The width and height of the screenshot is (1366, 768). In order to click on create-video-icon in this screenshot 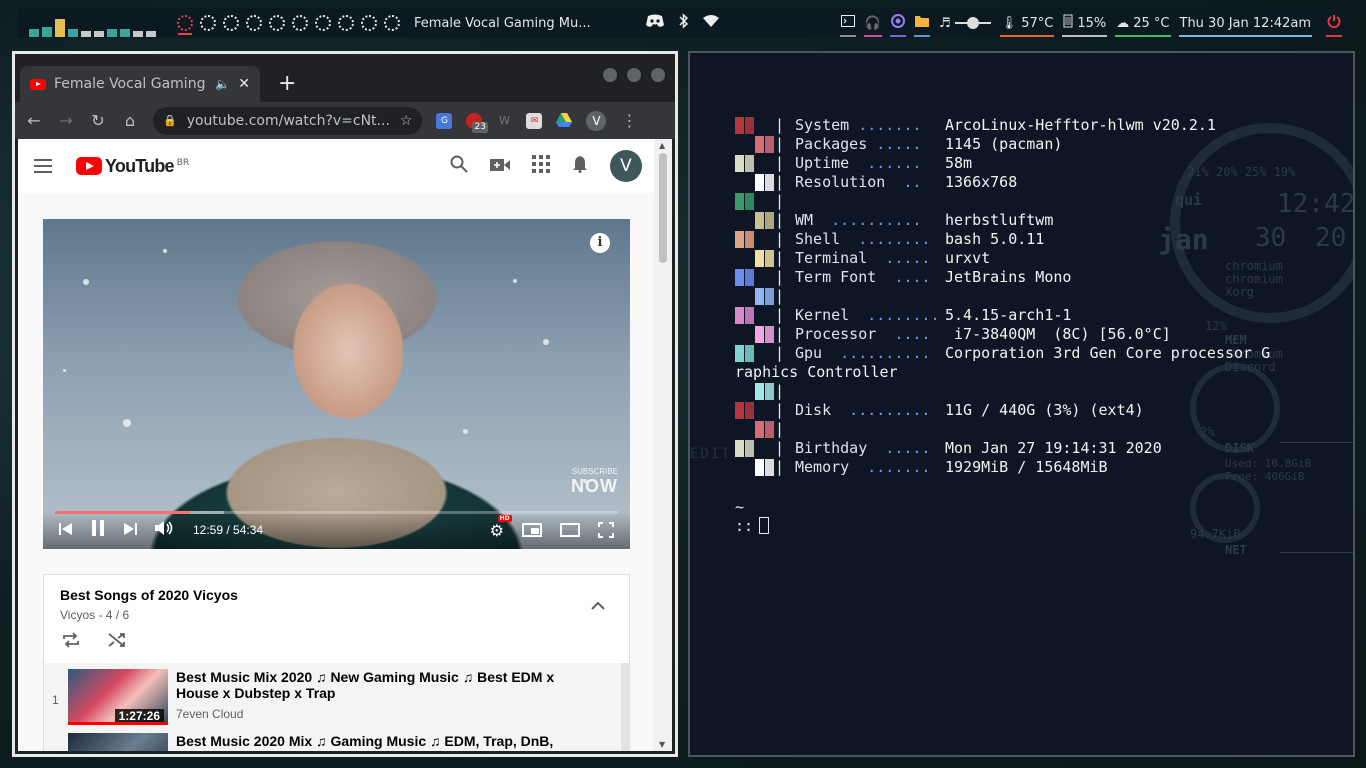, I will do `click(500, 166)`.